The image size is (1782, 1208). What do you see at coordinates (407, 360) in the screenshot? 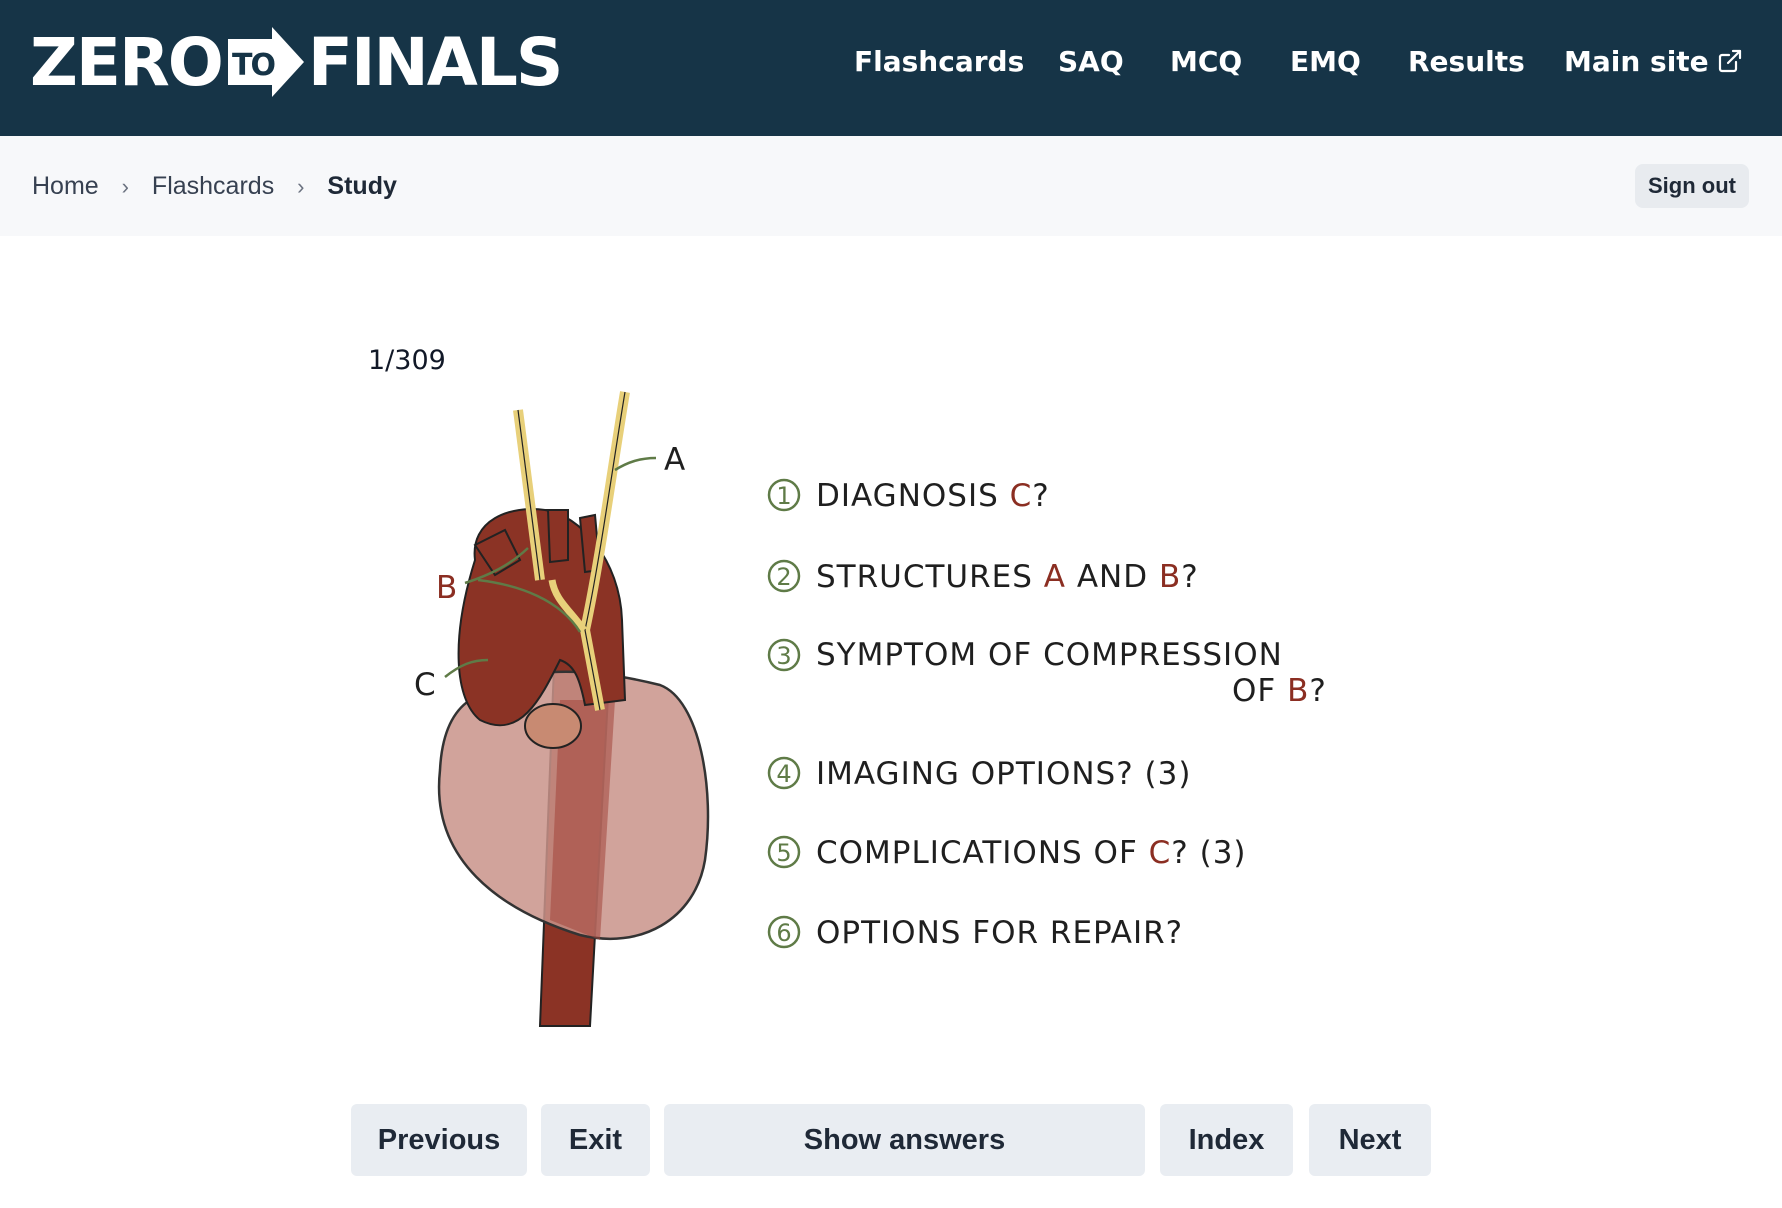
I see `card-counter: 1/309` at bounding box center [407, 360].